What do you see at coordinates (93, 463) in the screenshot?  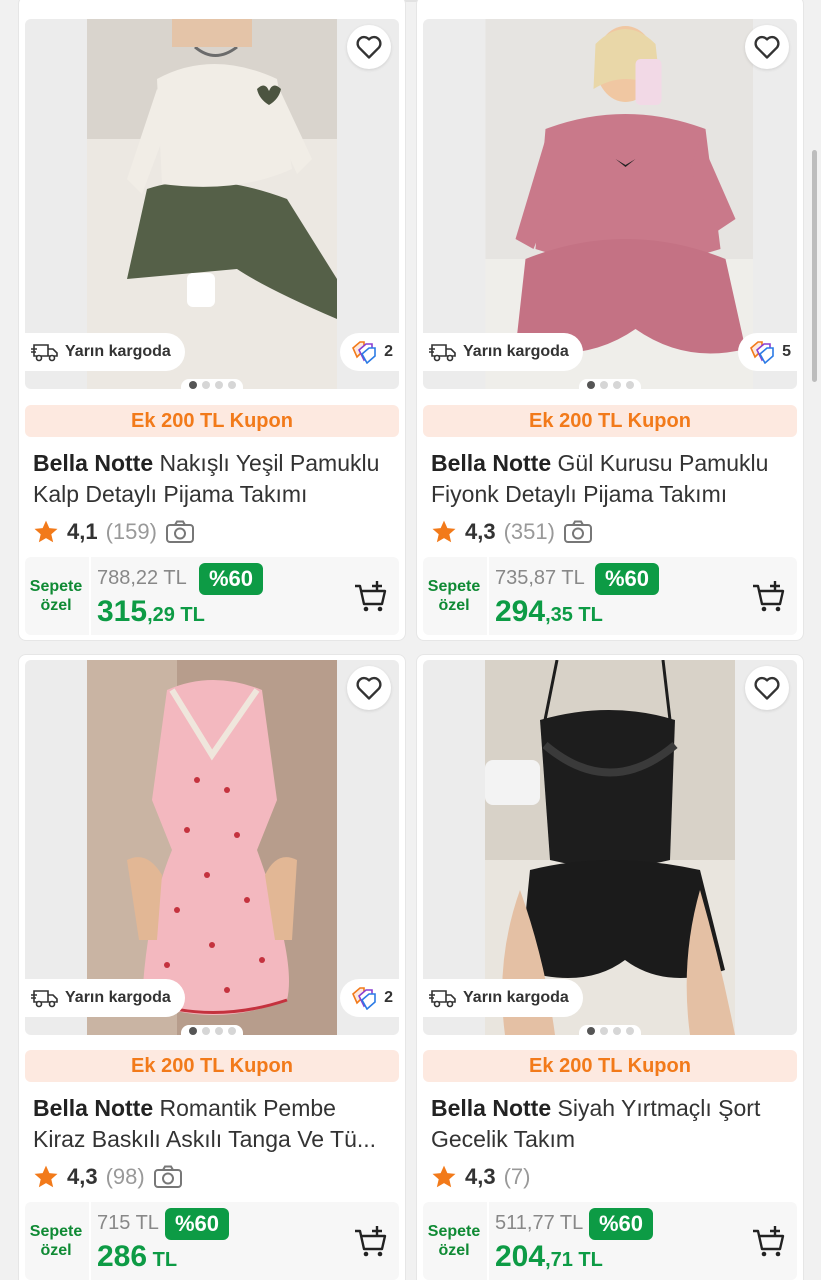 I see `brand-name: Bella Notte` at bounding box center [93, 463].